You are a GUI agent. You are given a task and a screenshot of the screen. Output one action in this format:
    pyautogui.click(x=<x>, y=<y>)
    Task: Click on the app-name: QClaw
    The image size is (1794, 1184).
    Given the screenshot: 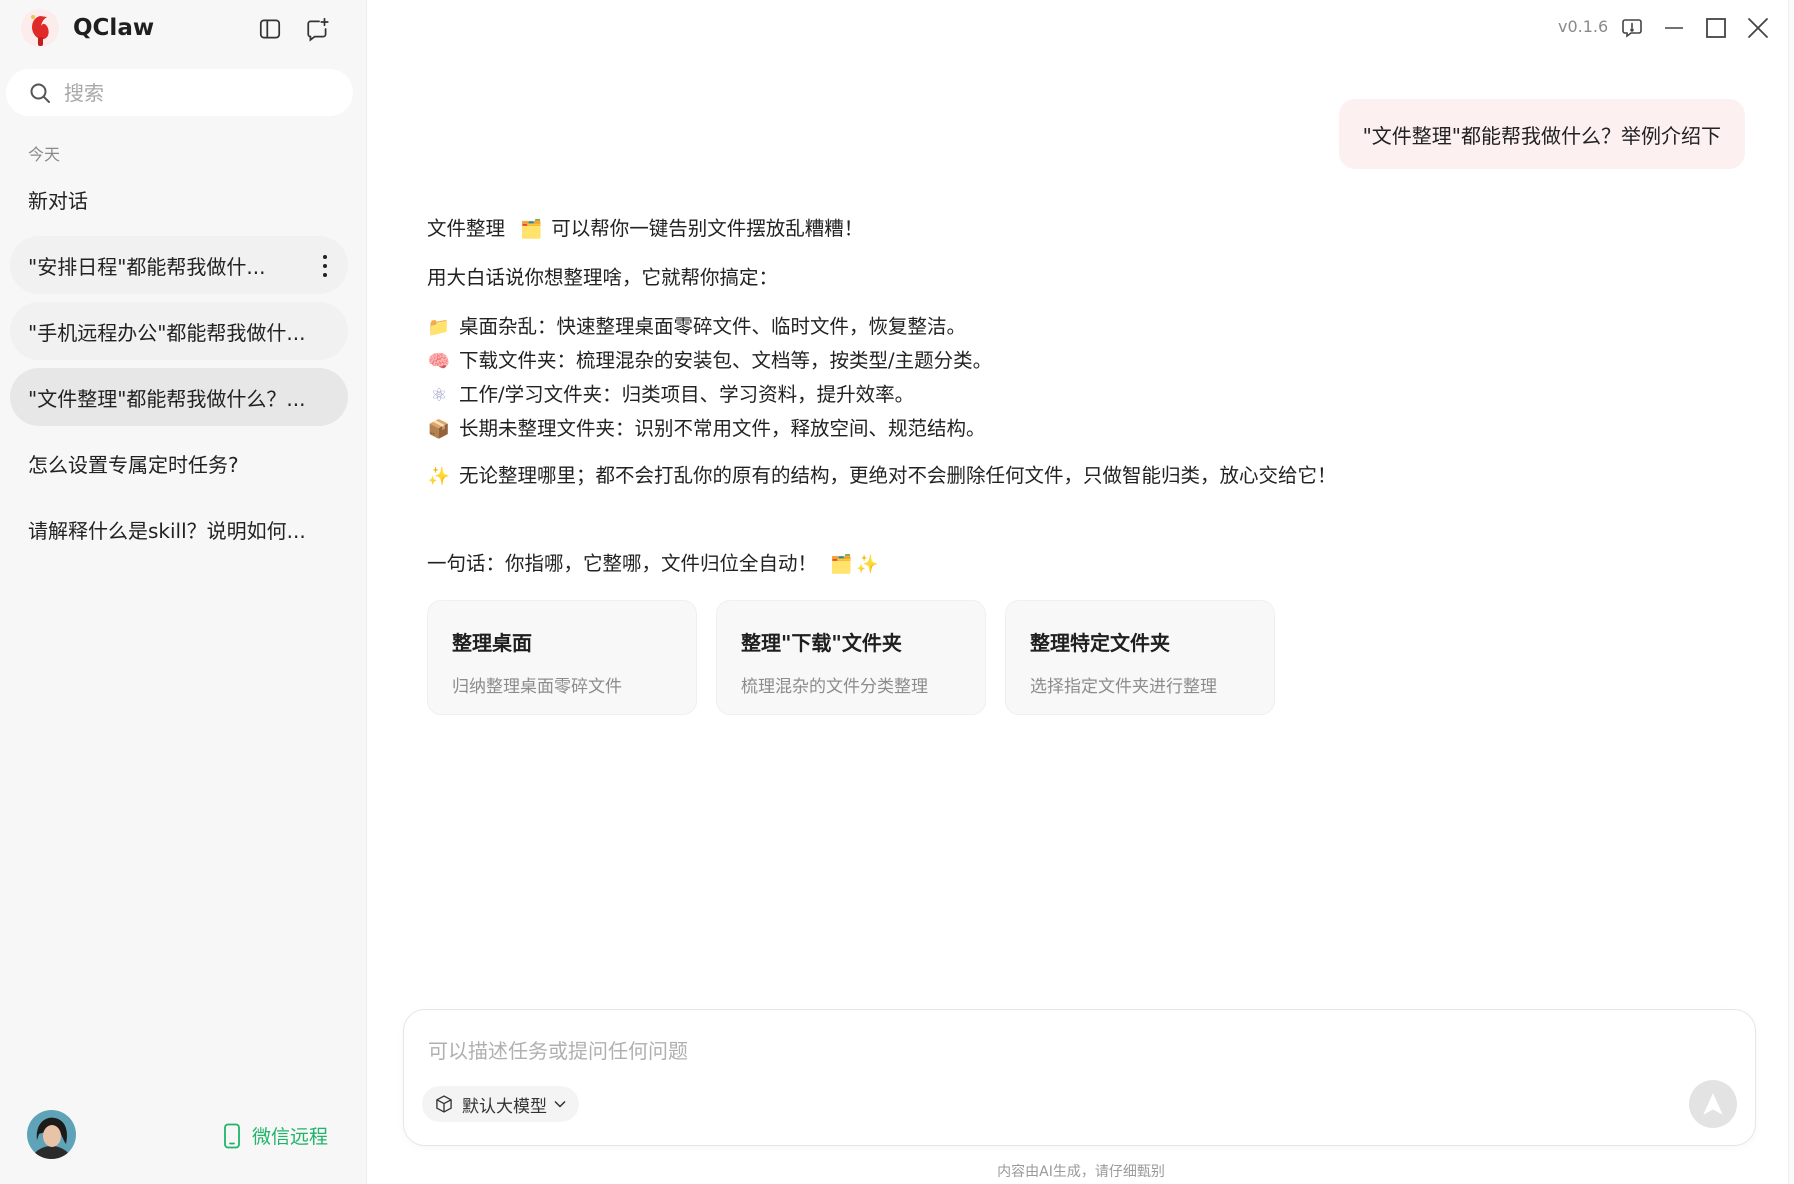 What is the action you would take?
    pyautogui.click(x=114, y=28)
    